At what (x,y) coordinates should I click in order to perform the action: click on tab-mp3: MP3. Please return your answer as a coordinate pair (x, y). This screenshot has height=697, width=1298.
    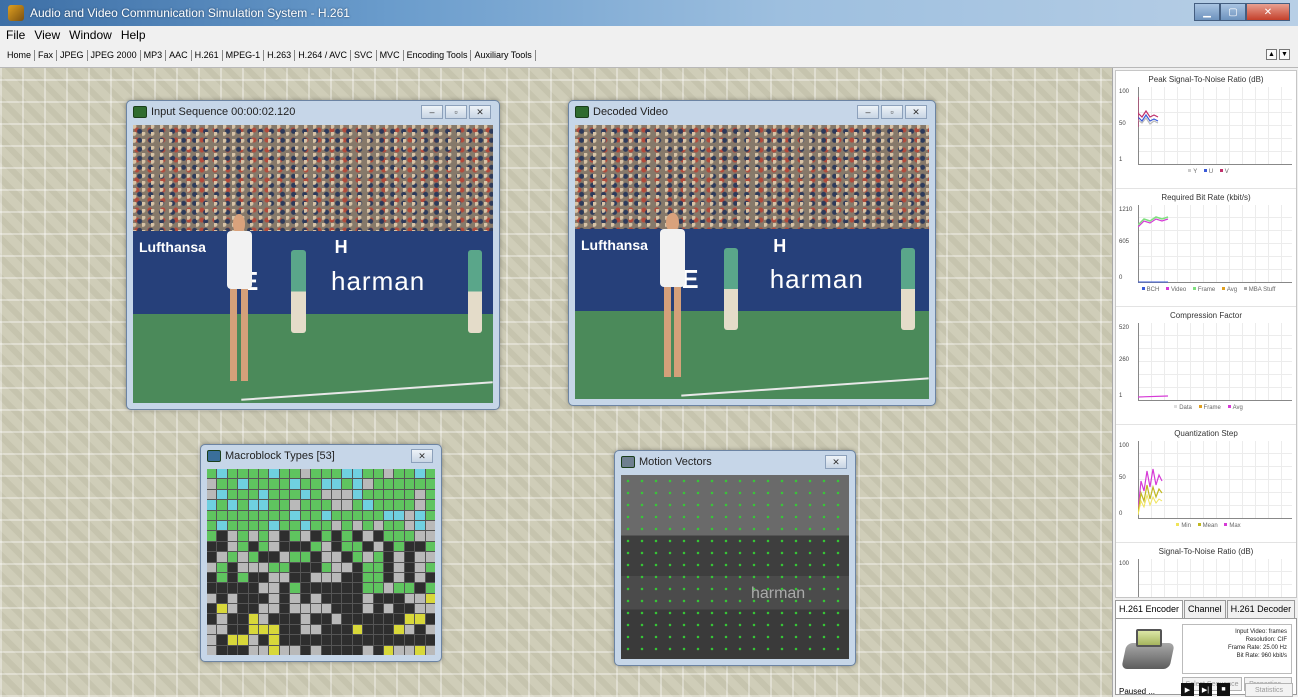
    Looking at the image, I should click on (154, 55).